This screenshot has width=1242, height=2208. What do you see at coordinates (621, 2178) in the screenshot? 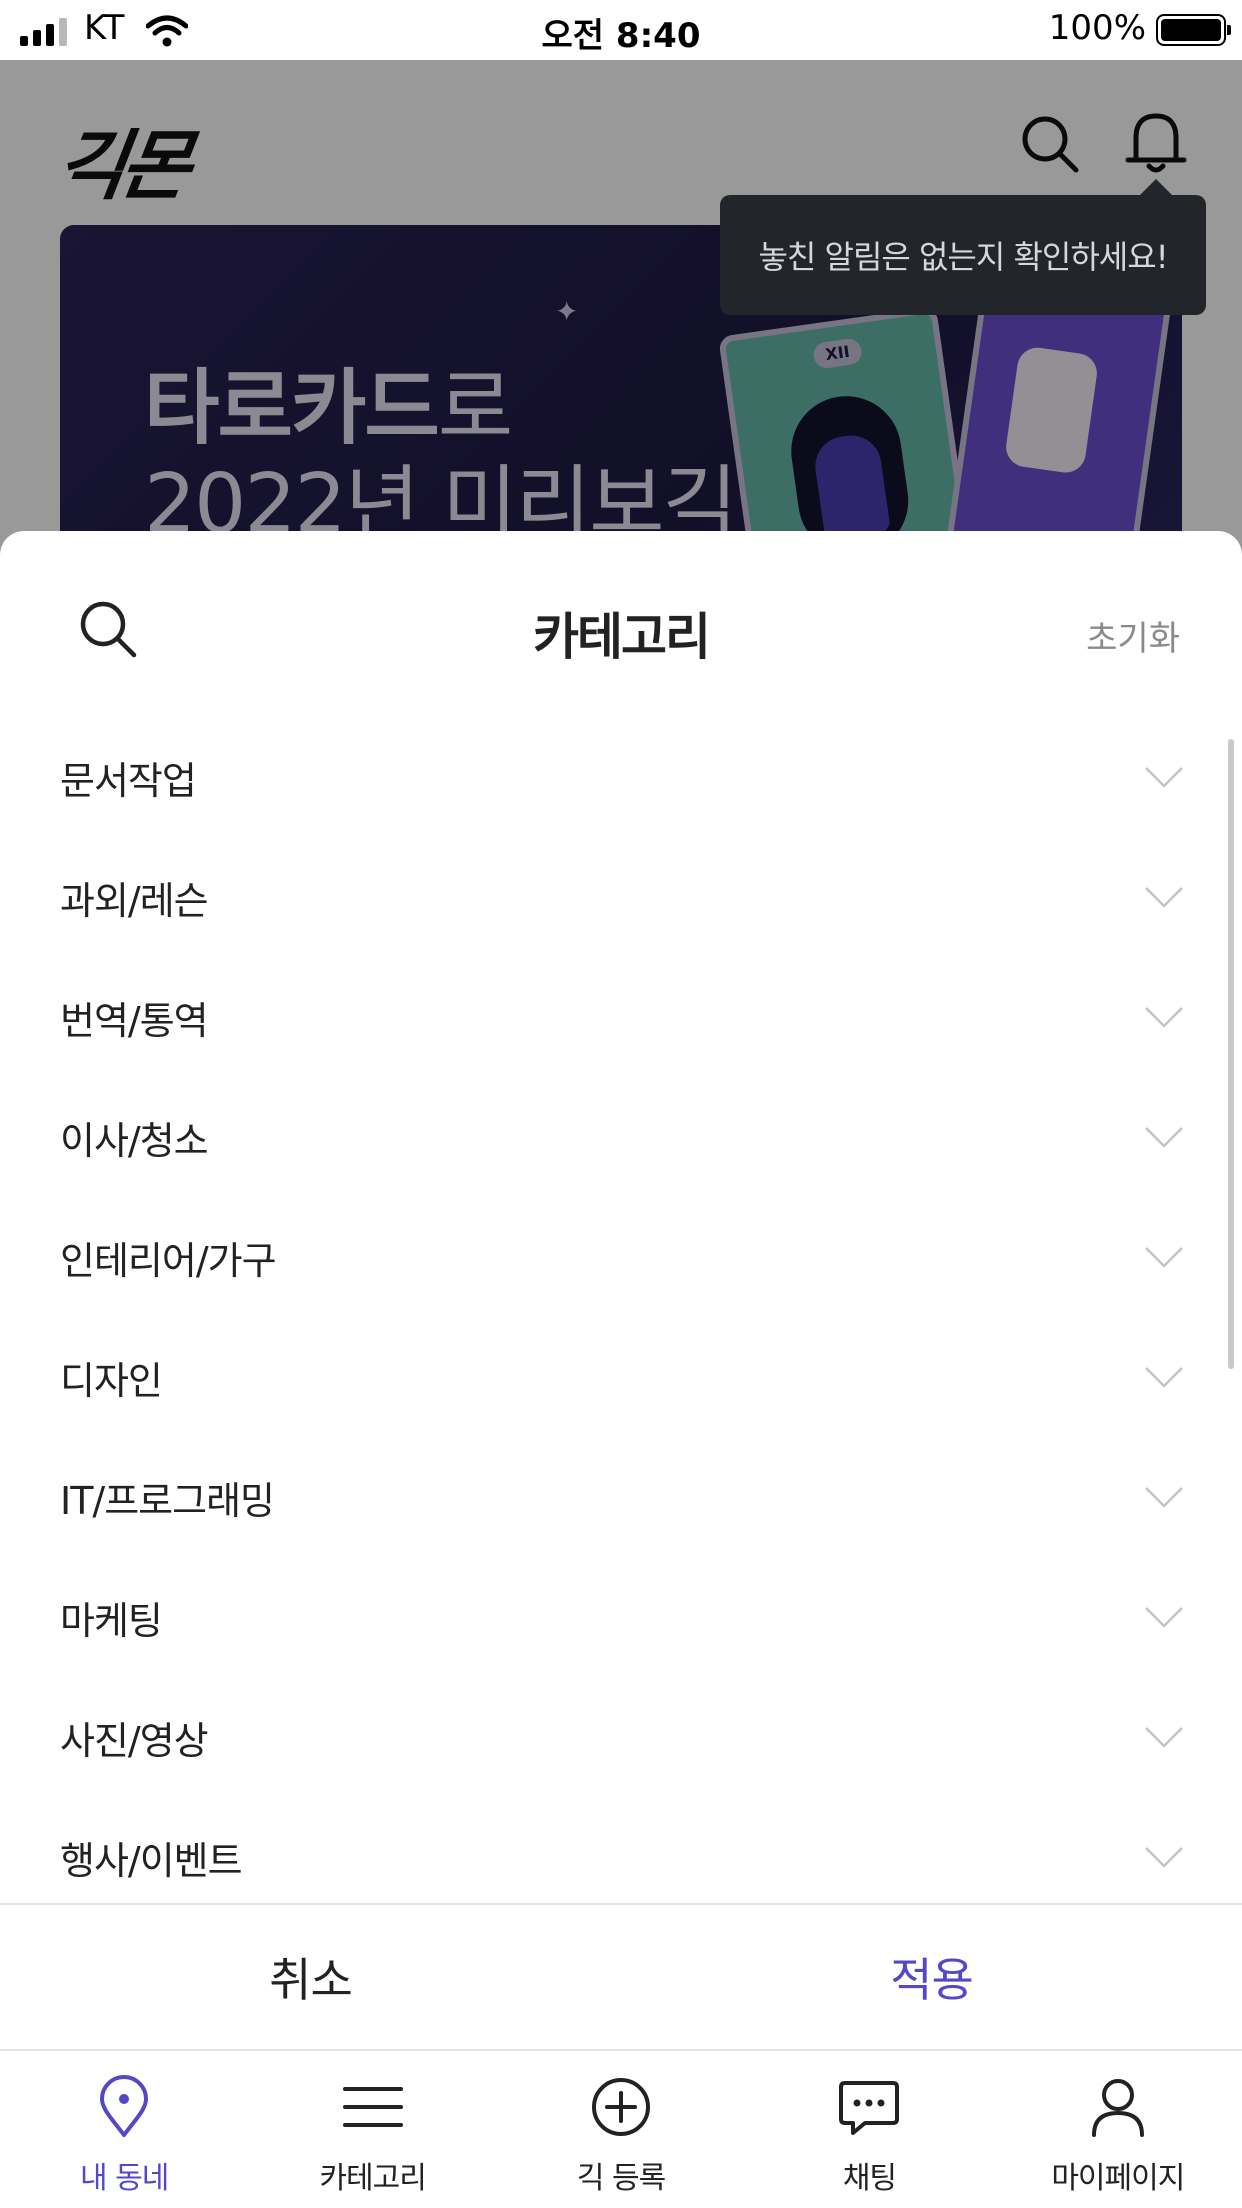
I see `tab-label: 긱 등록` at bounding box center [621, 2178].